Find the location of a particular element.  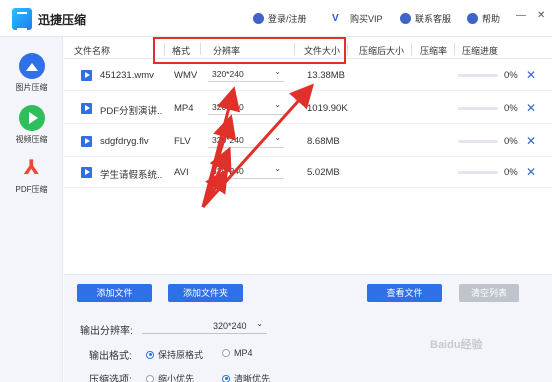

sidebar-item-video: 视频压缩 is located at coordinates (31, 125).